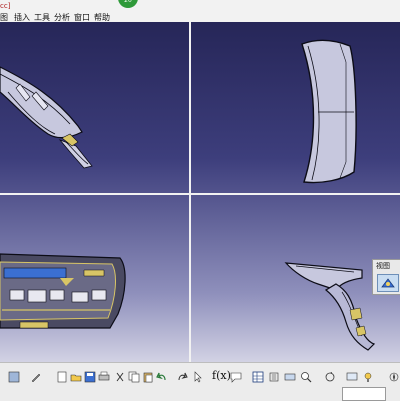 The width and height of the screenshot is (400, 401). Describe the element at coordinates (46, 117) in the screenshot. I see `part-top-left` at that location.